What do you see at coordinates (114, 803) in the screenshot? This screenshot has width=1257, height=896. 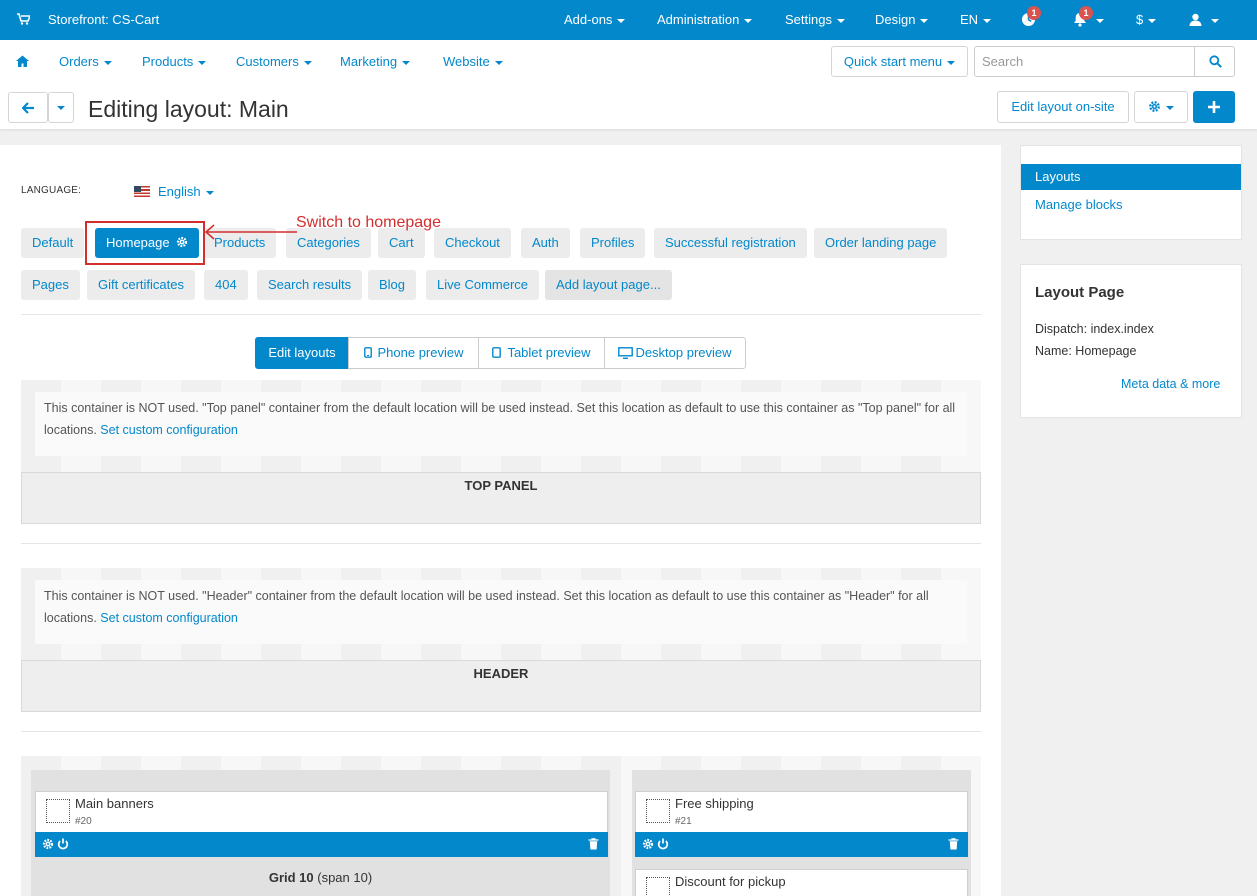 I see `block-name: Main banners` at bounding box center [114, 803].